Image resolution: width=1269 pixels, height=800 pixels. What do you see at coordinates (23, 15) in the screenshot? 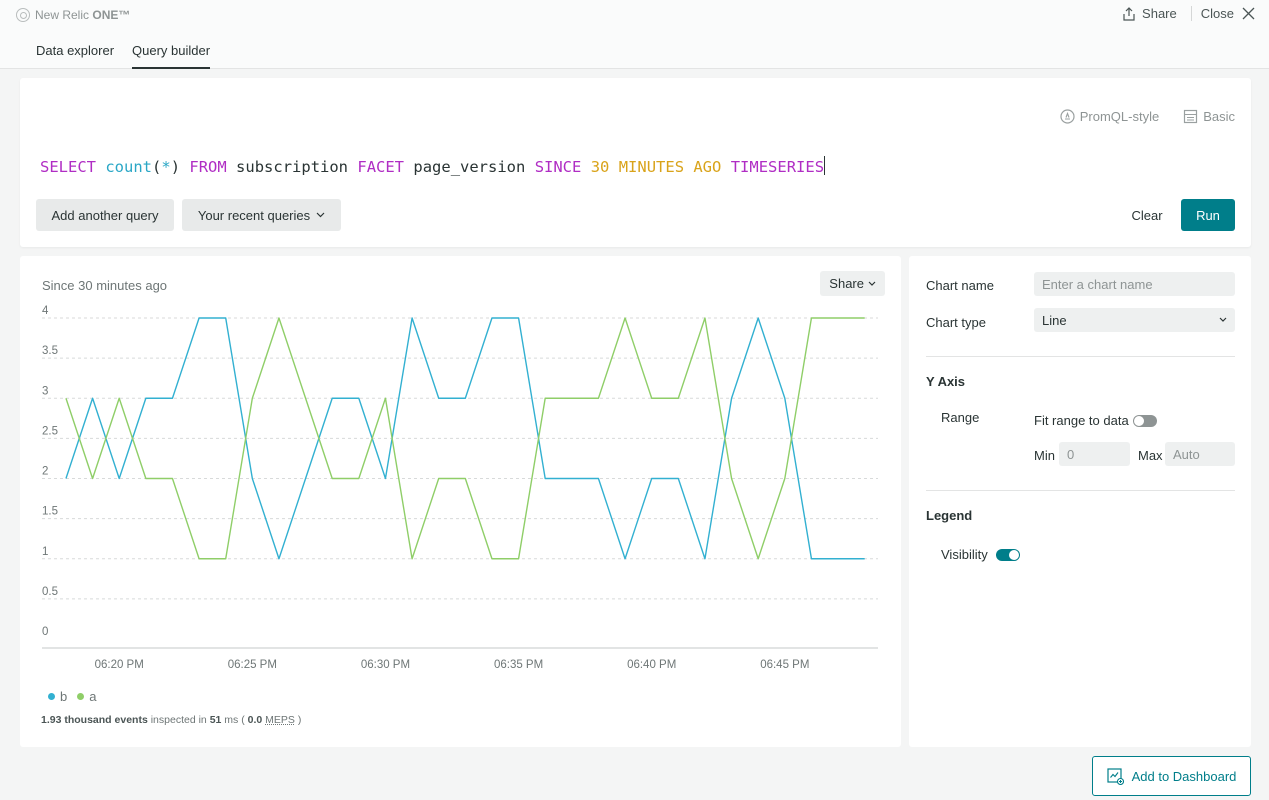
I see `new-relic-logo-icon` at bounding box center [23, 15].